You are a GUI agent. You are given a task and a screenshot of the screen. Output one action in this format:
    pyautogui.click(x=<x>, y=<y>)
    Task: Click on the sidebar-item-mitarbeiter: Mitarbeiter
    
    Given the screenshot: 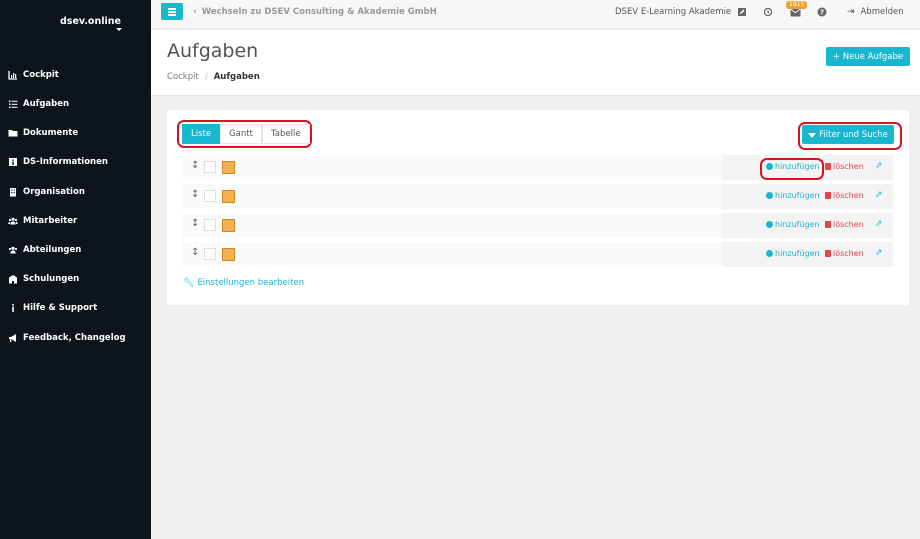 What is the action you would take?
    pyautogui.click(x=42, y=221)
    